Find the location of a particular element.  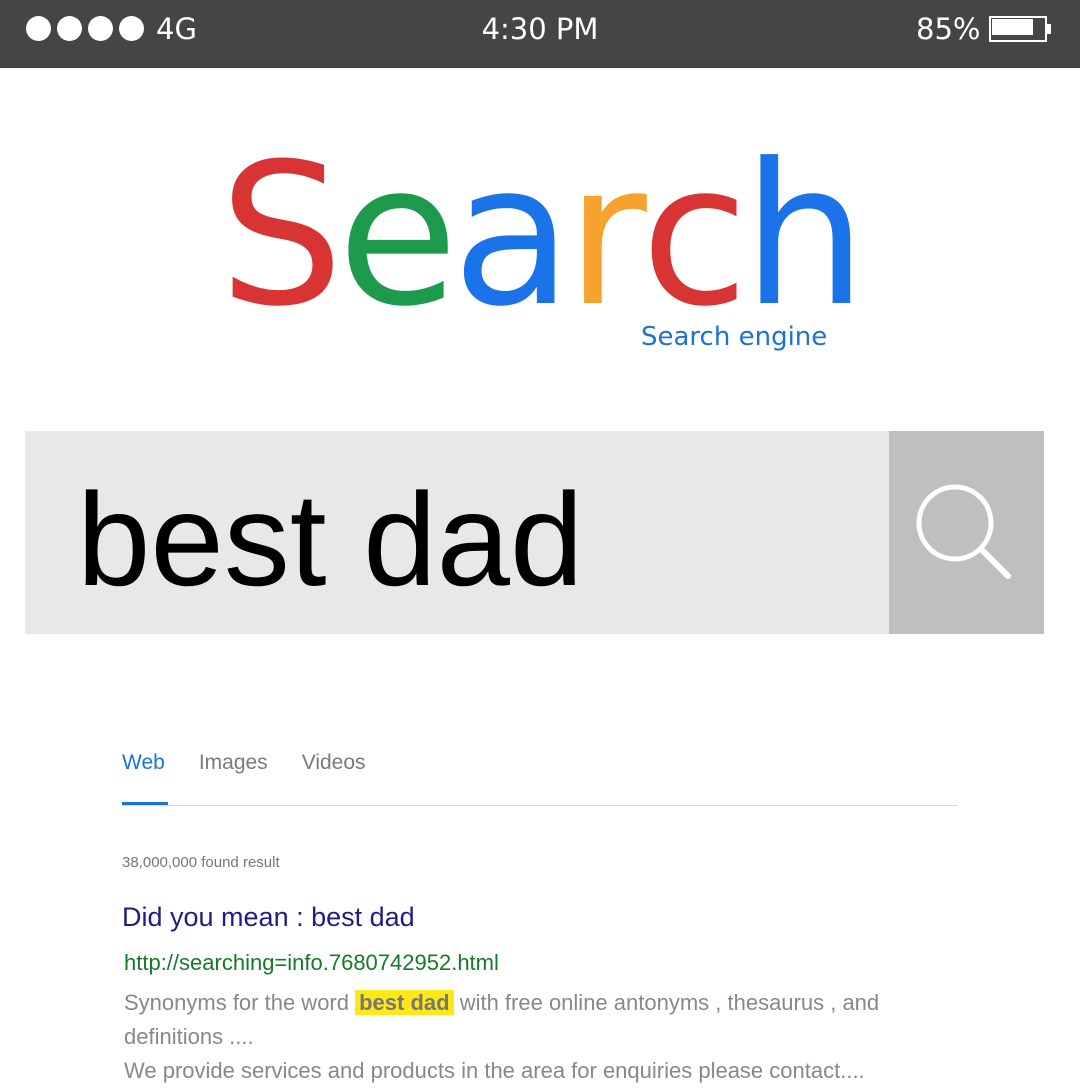

battery-percent: 85% is located at coordinates (948, 29).